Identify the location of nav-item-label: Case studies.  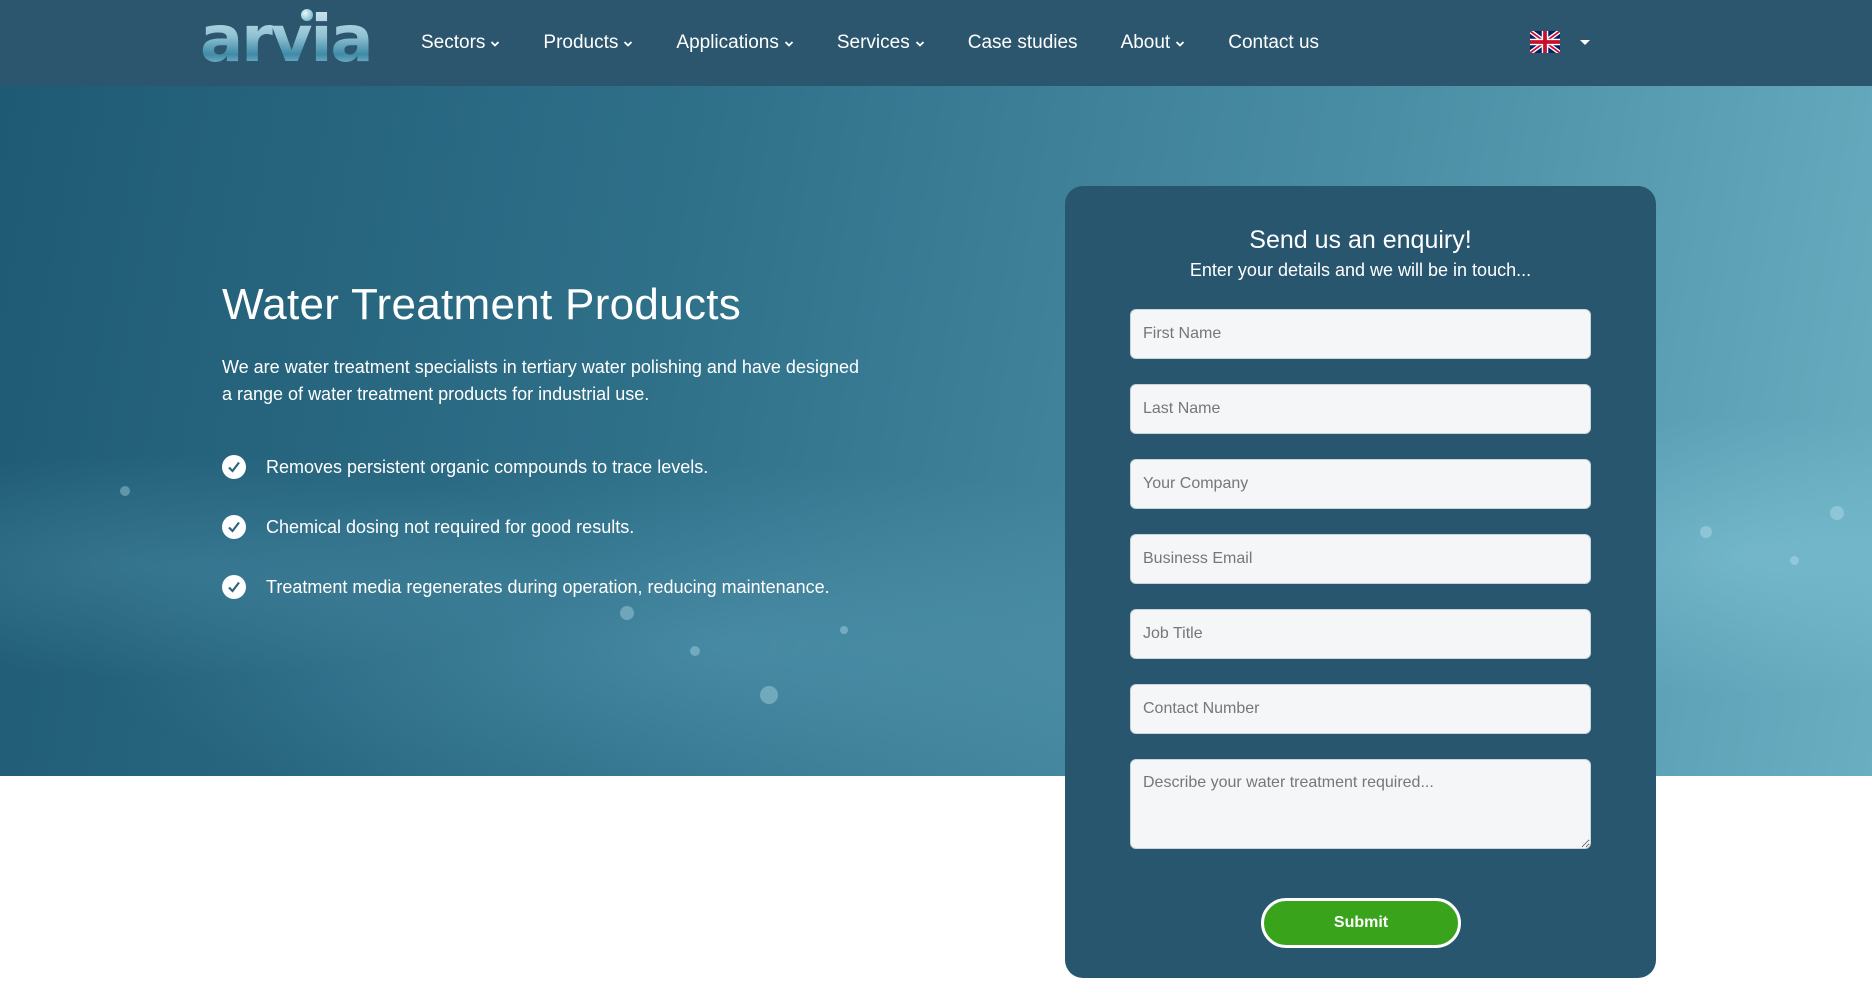
(1022, 42).